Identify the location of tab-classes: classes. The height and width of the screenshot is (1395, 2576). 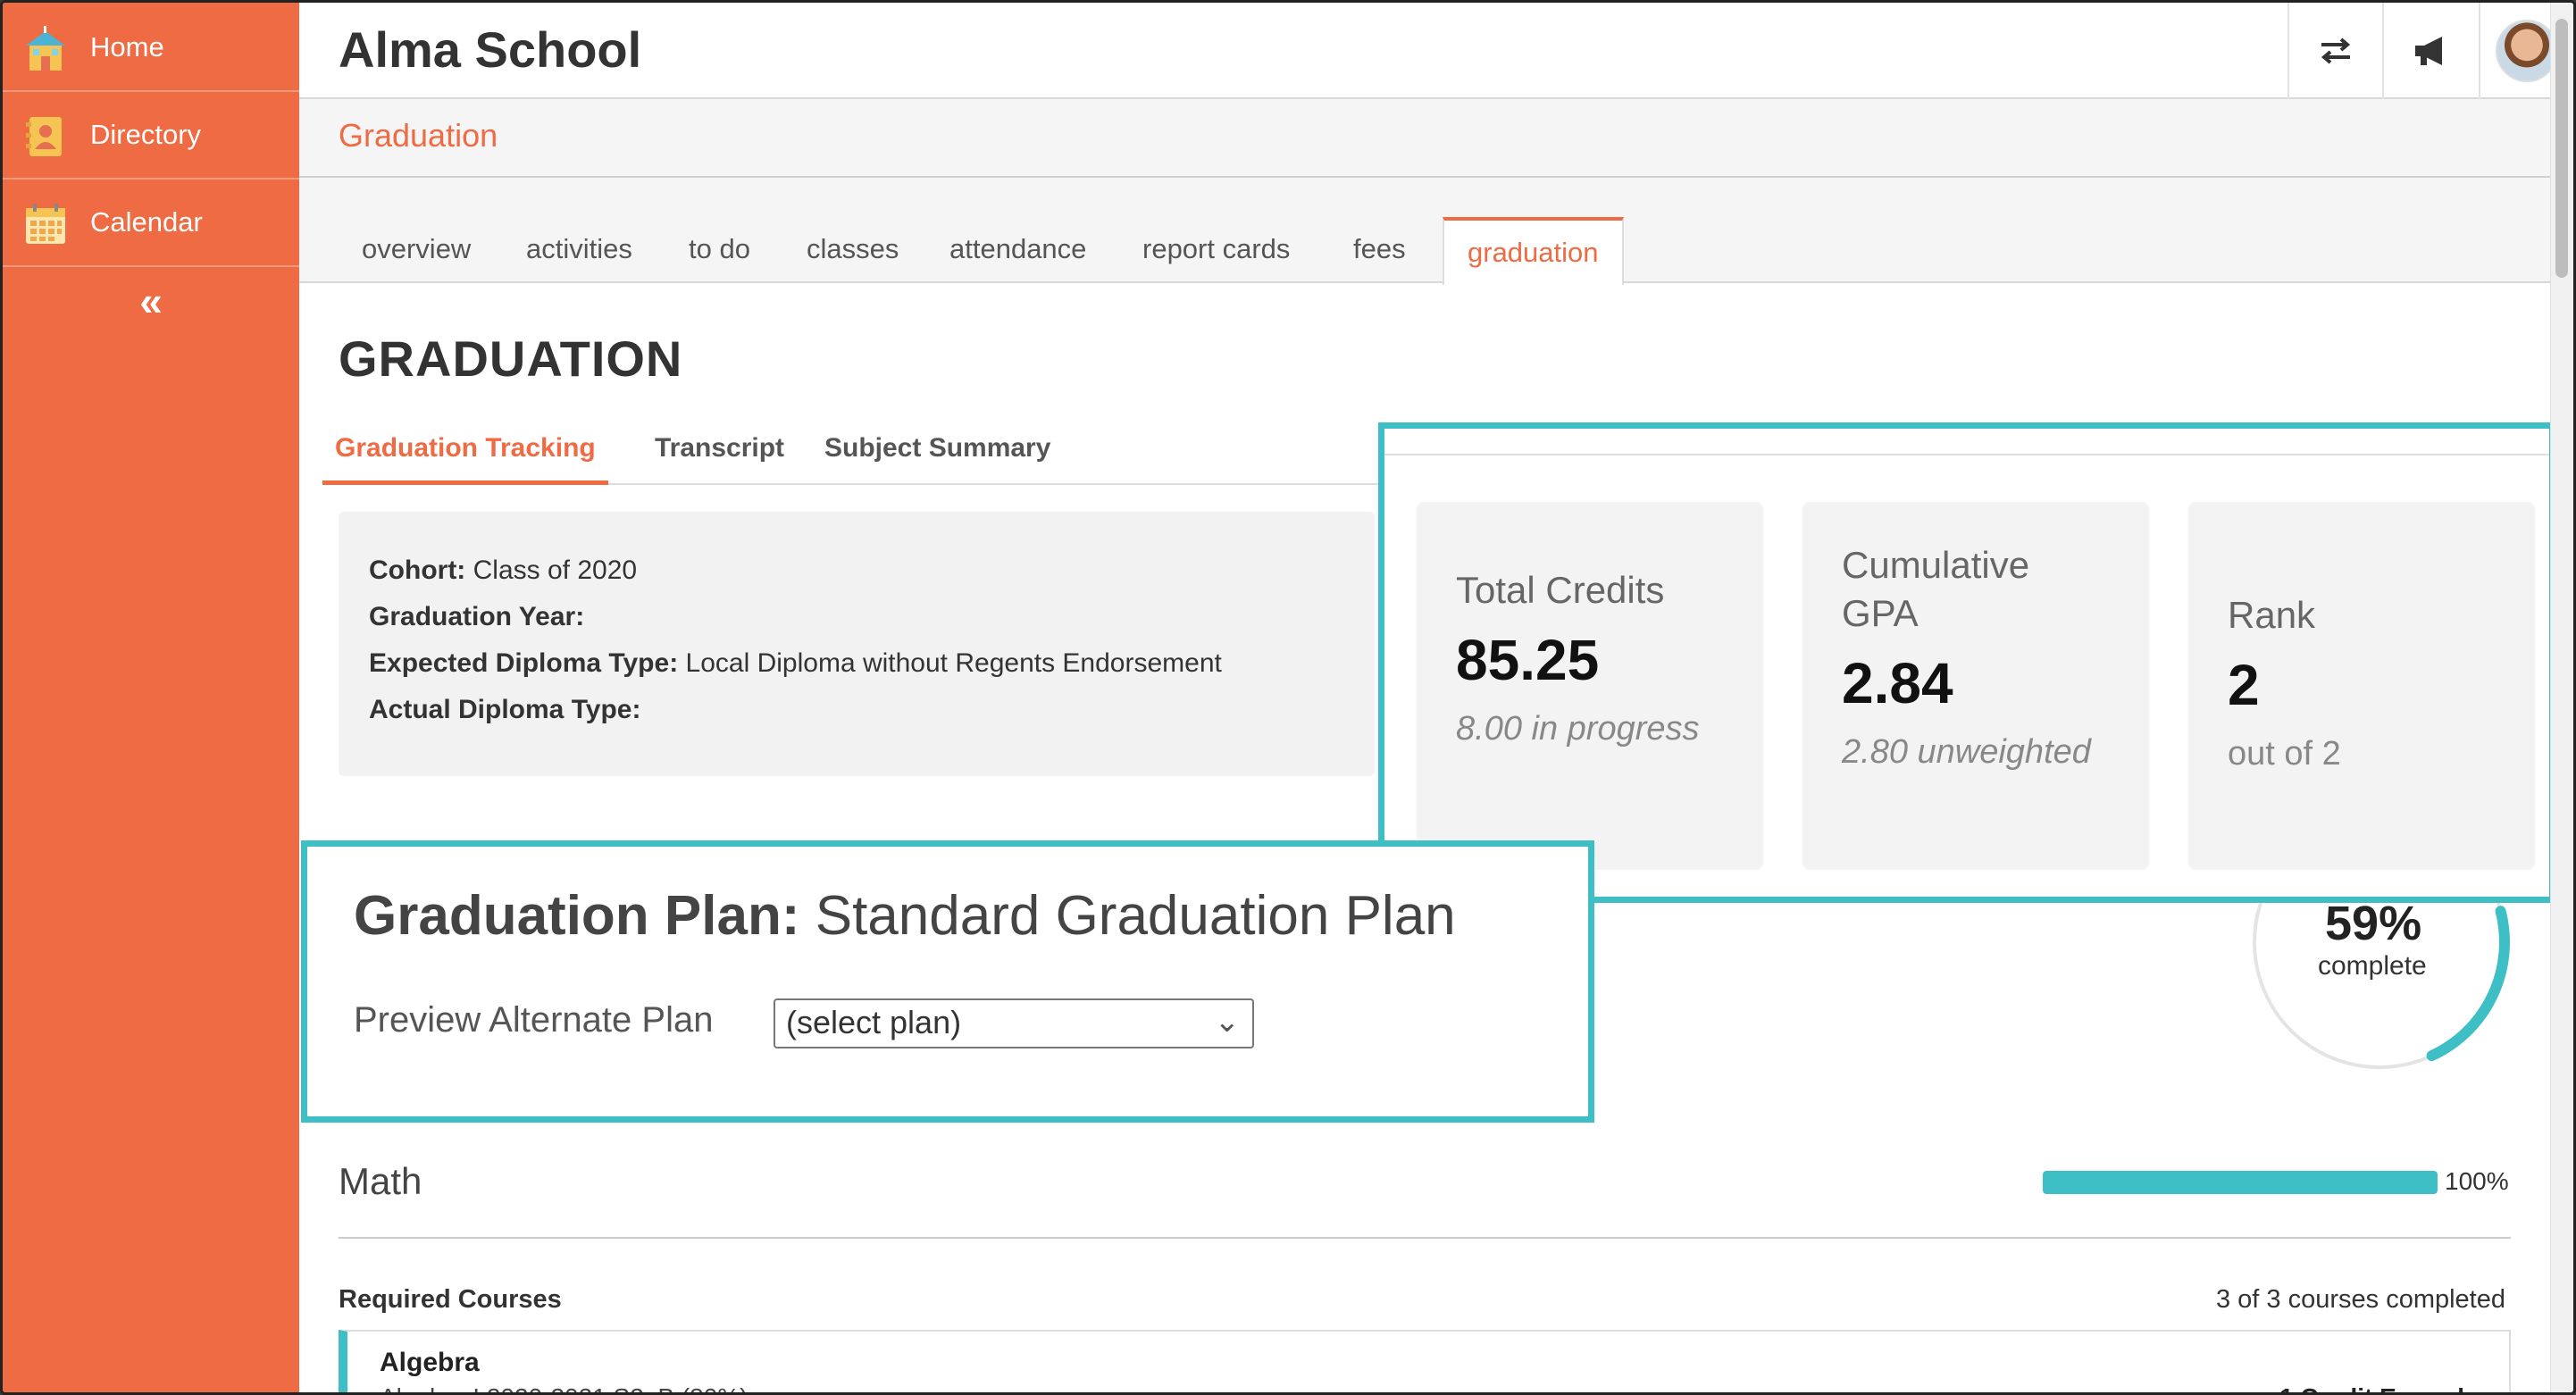
(853, 249).